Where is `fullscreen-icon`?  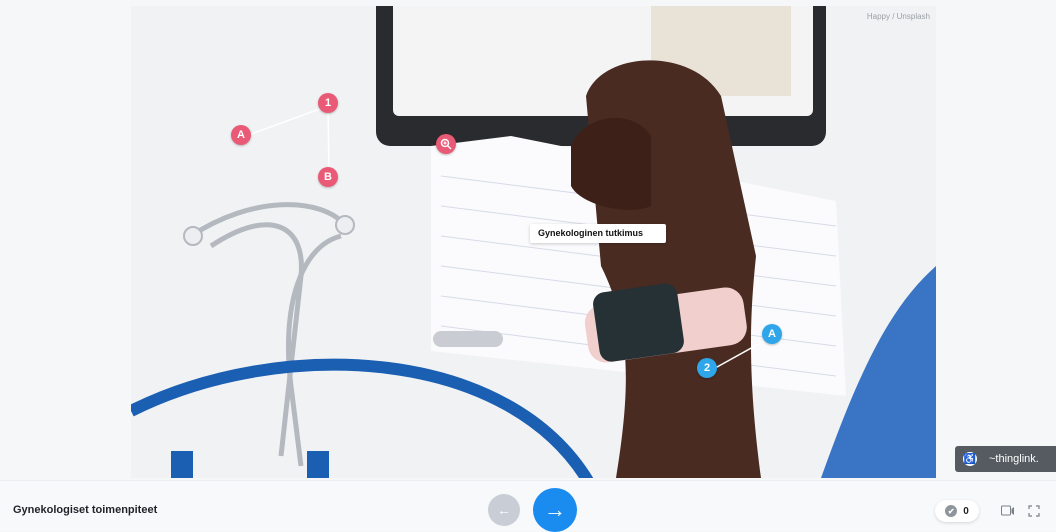
fullscreen-icon is located at coordinates (1034, 511).